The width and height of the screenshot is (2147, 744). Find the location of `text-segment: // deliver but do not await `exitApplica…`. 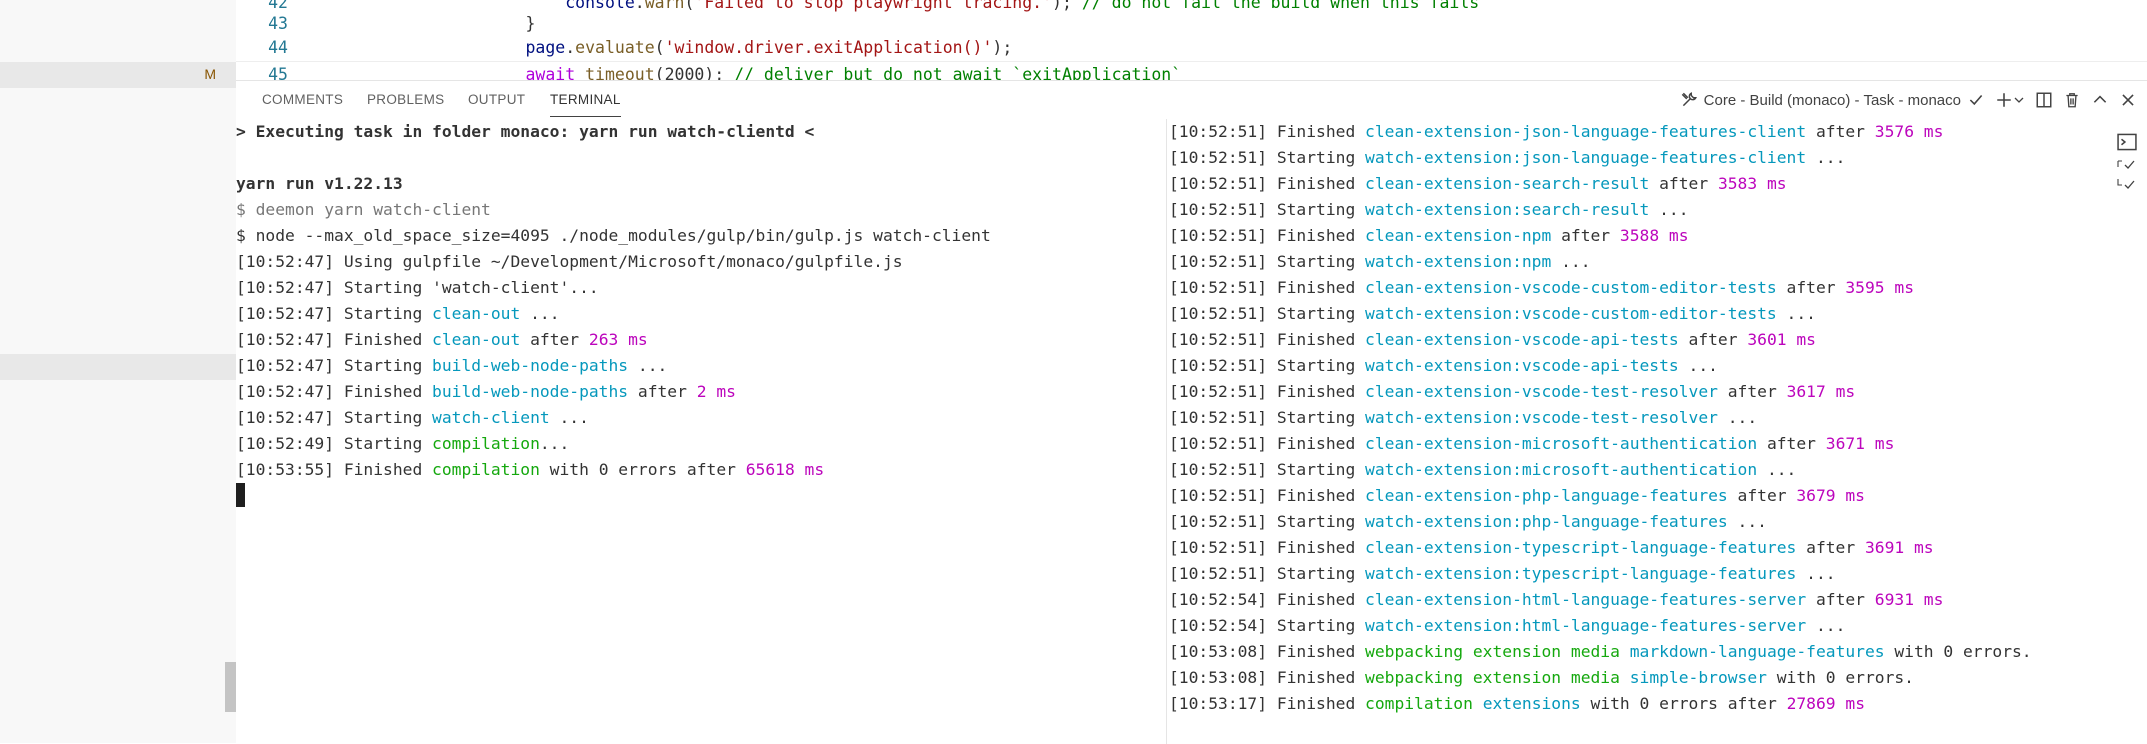

text-segment: // deliver but do not await `exitApplica… is located at coordinates (958, 72).